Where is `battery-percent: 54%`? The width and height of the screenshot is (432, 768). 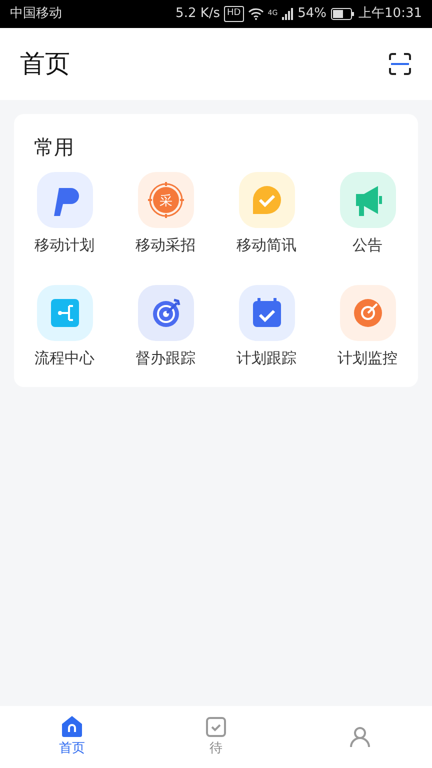
battery-percent: 54% is located at coordinates (312, 14).